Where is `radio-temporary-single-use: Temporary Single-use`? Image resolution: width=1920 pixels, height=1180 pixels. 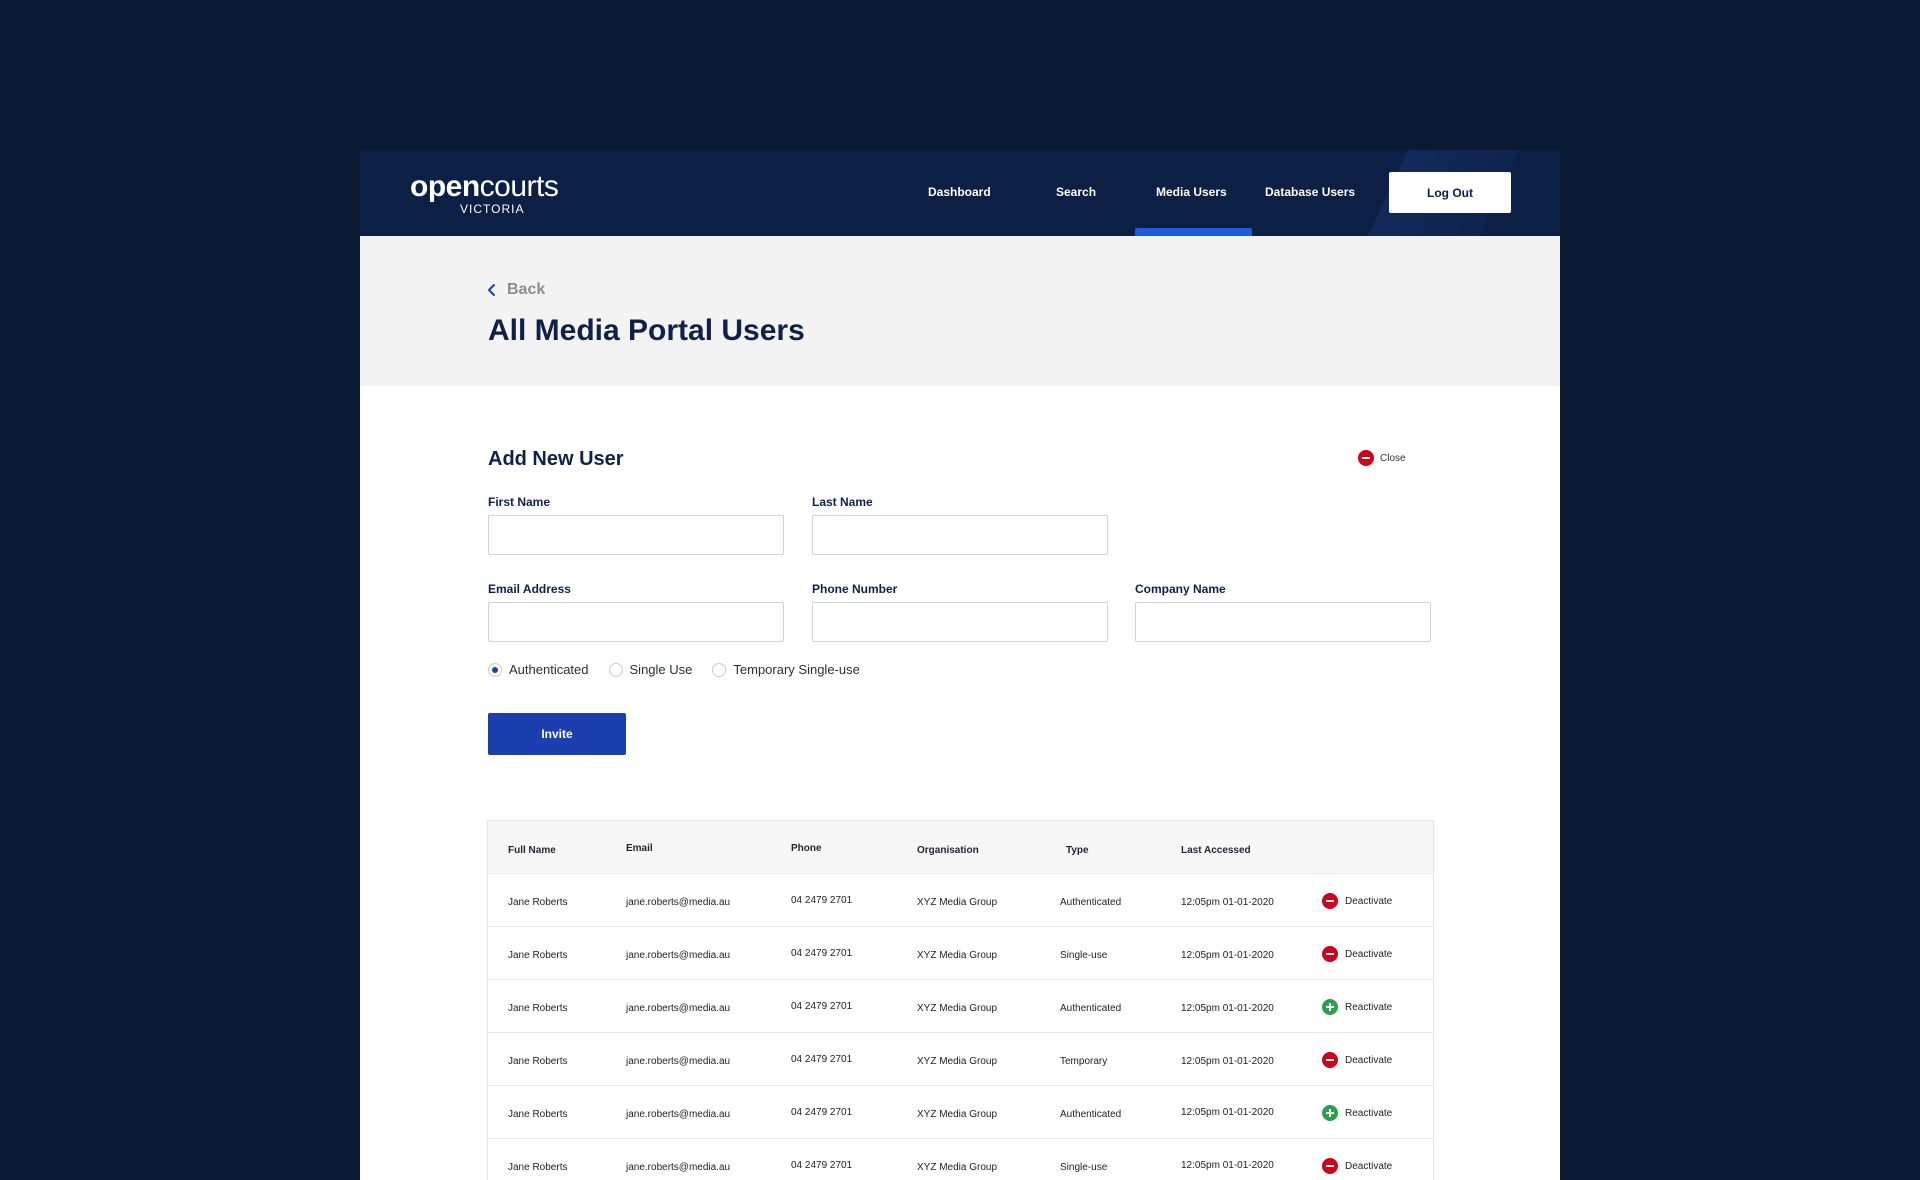 radio-temporary-single-use: Temporary Single-use is located at coordinates (786, 669).